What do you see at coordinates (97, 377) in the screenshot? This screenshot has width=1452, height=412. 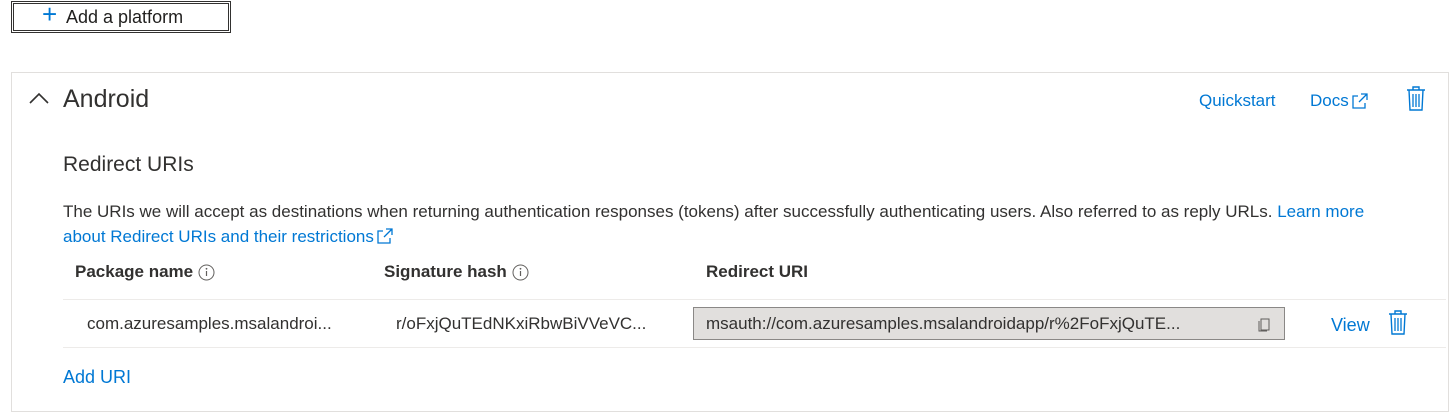 I see `add-uri-link: Add URI` at bounding box center [97, 377].